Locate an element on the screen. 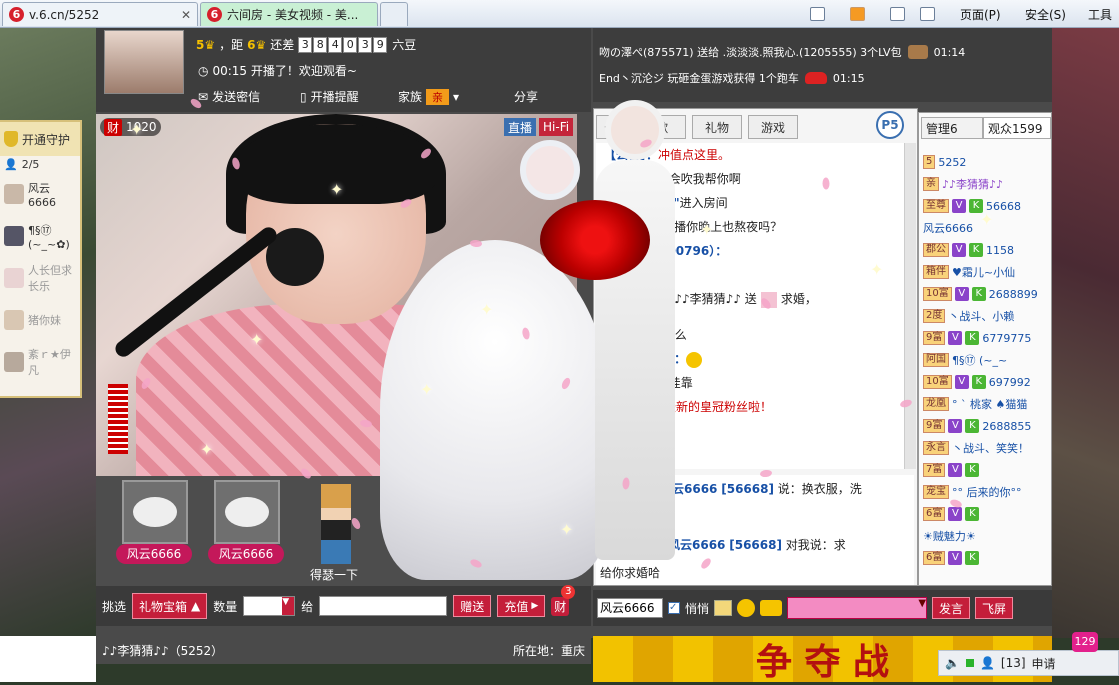  send-message-link: ✉ 发送密信 is located at coordinates (229, 96).